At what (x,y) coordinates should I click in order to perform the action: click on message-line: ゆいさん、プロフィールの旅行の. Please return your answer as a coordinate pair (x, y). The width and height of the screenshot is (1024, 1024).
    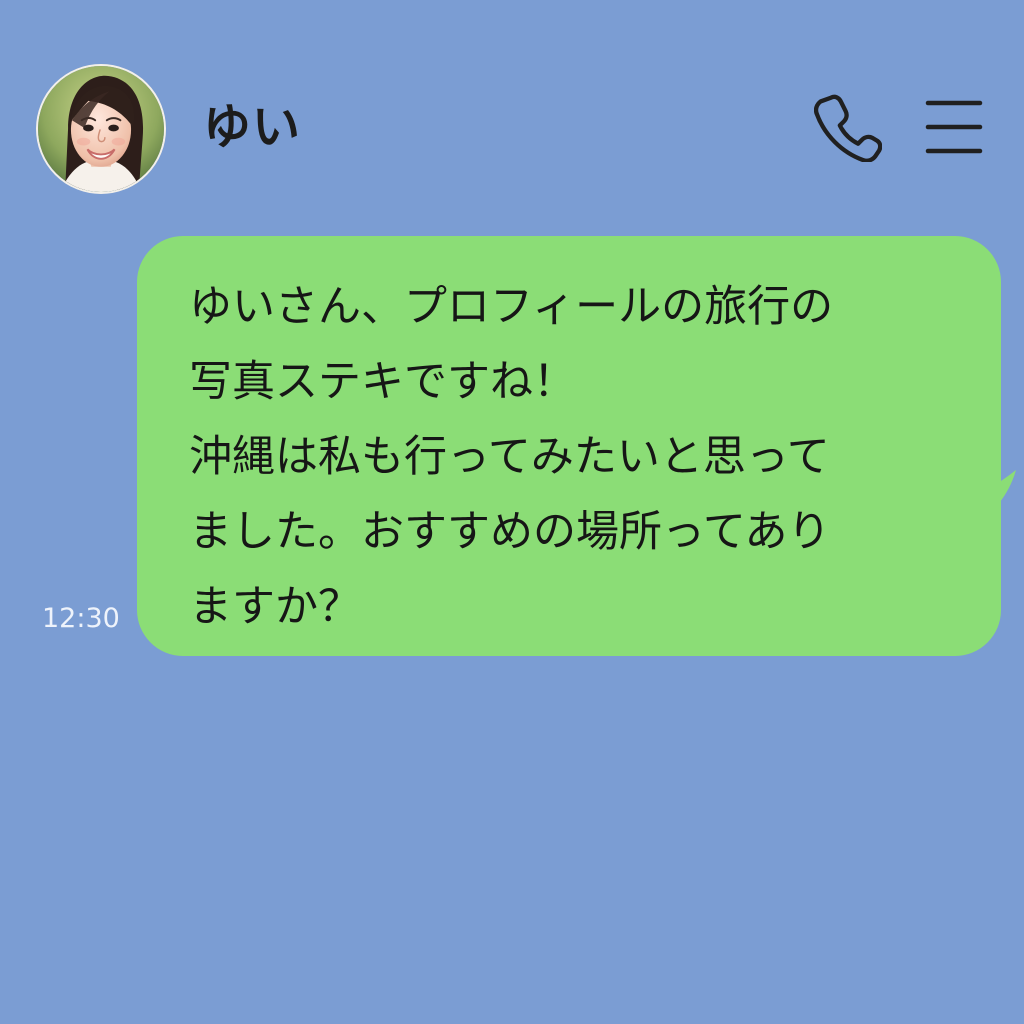
    Looking at the image, I should click on (511, 307).